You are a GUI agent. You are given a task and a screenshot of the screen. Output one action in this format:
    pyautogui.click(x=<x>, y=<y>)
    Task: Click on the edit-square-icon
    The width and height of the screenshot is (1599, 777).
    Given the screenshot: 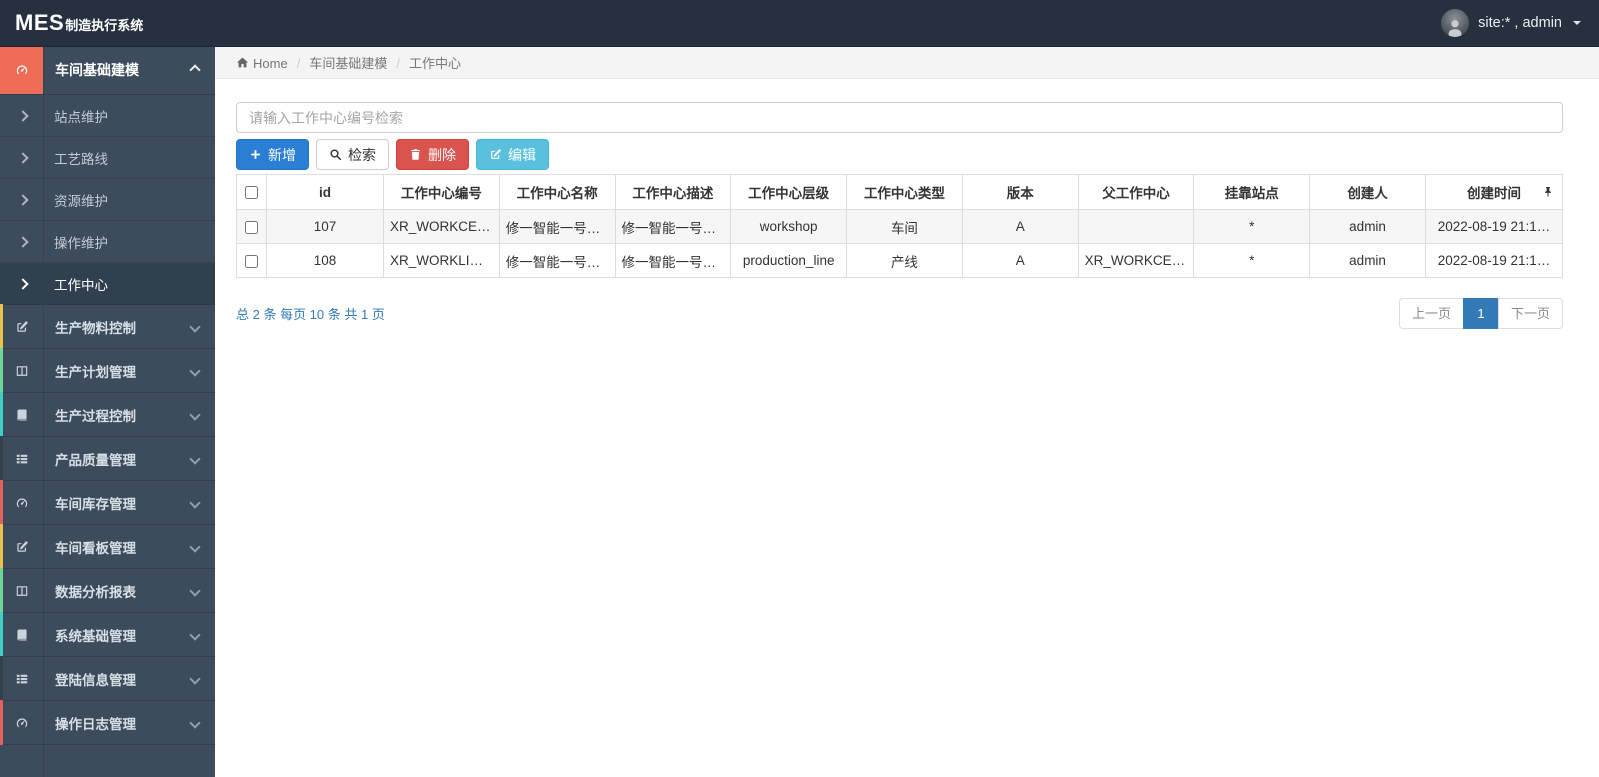 What is the action you would take?
    pyautogui.click(x=495, y=154)
    